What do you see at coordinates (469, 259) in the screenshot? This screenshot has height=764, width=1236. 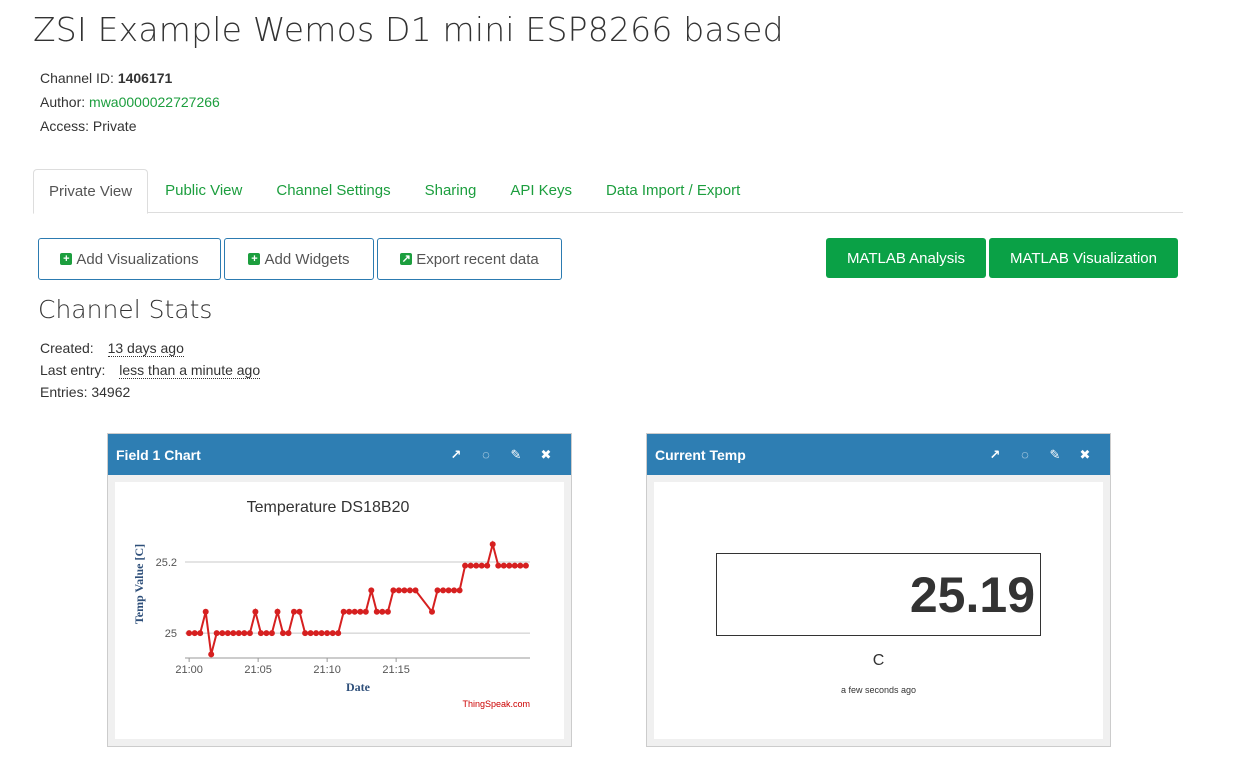 I see `export-recent-data-button: ↗ Export recent data` at bounding box center [469, 259].